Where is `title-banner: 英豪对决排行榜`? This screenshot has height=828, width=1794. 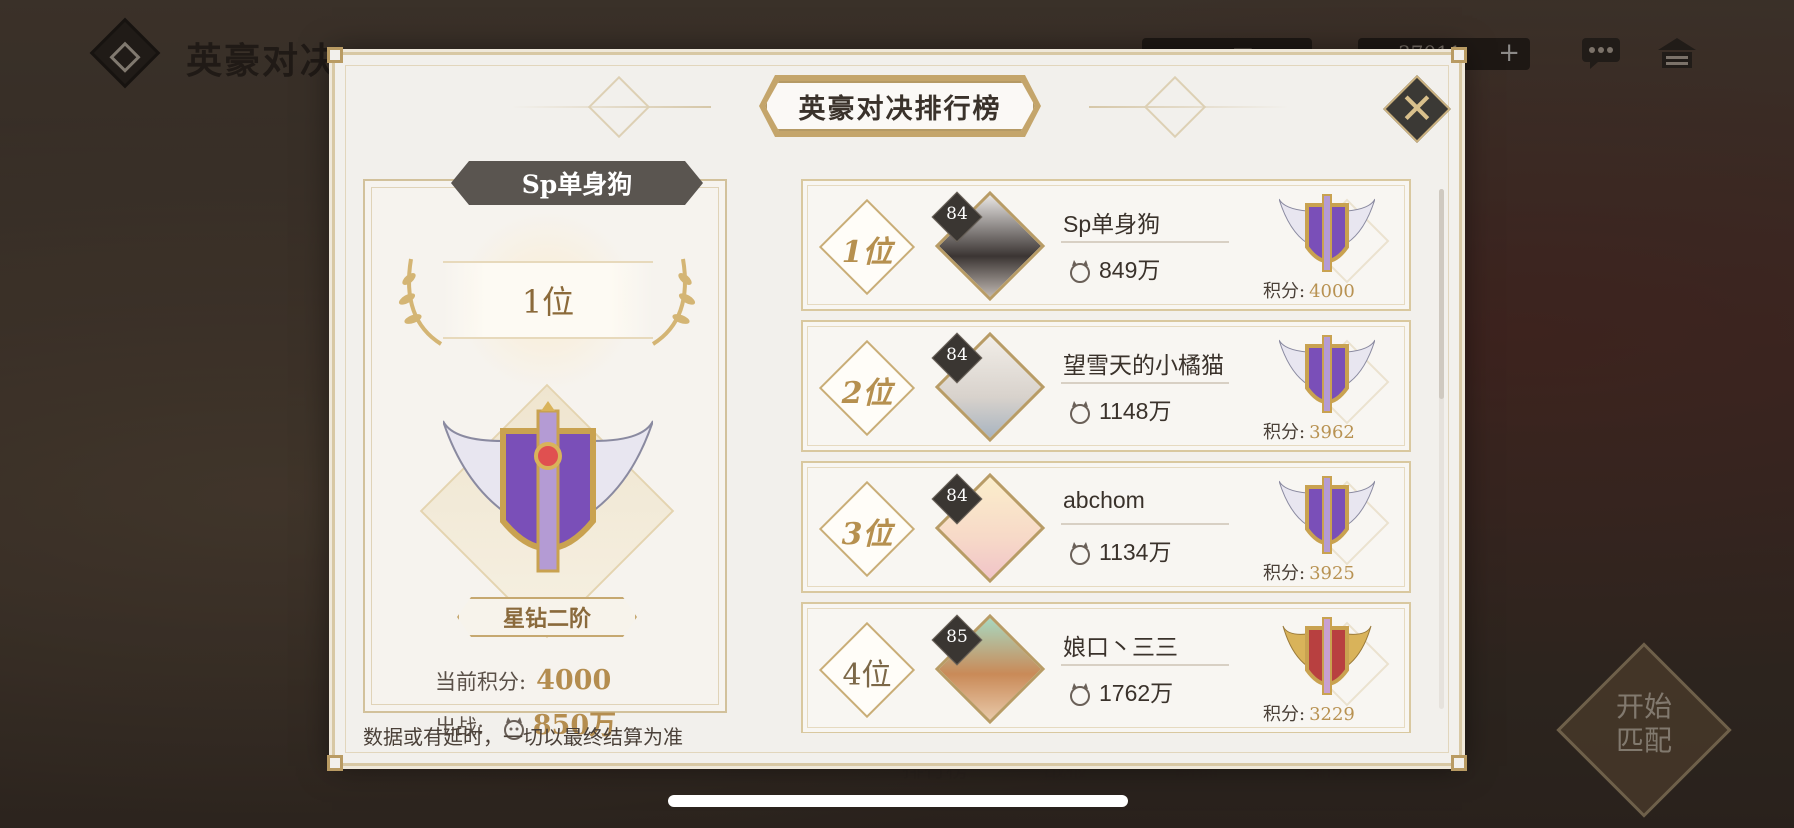
title-banner: 英豪对决排行榜 is located at coordinates (900, 106).